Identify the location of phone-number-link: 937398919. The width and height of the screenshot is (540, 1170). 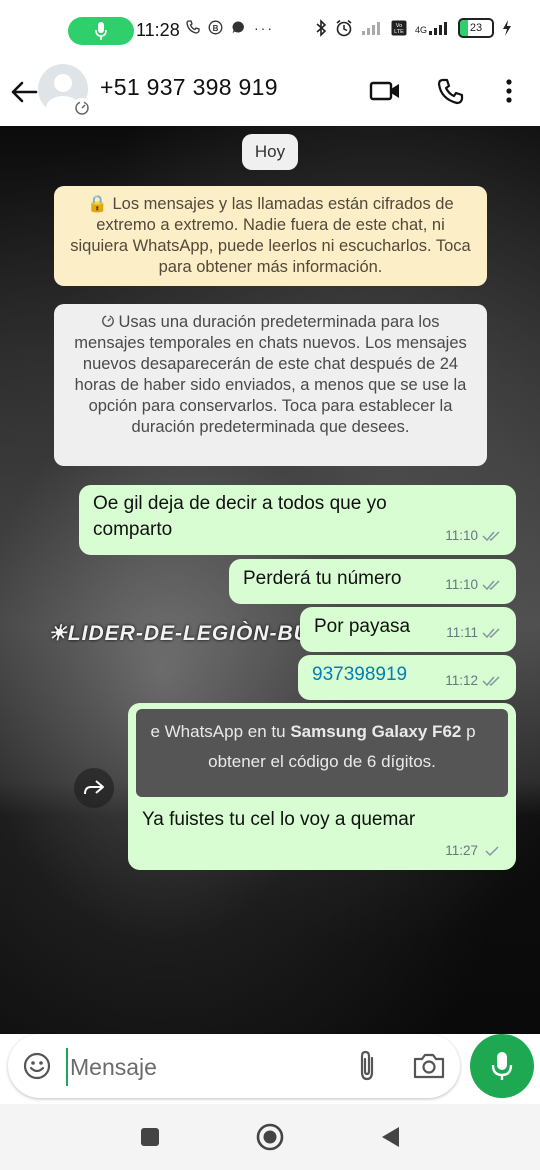
(359, 674).